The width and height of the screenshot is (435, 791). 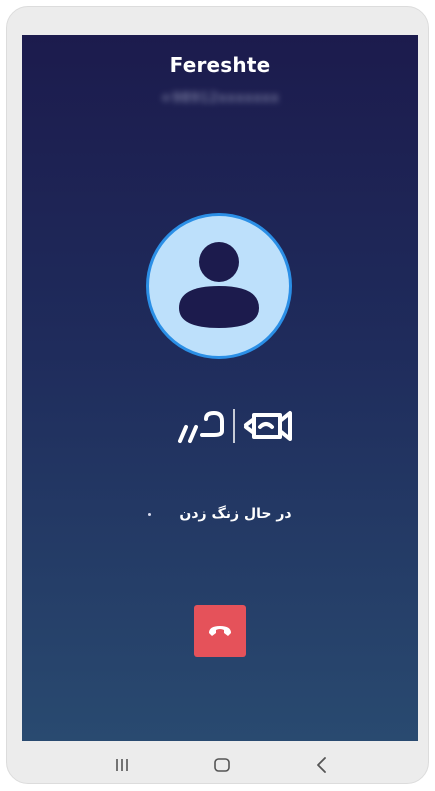 What do you see at coordinates (220, 98) in the screenshot?
I see `caller-number: +98912xxxxxxx` at bounding box center [220, 98].